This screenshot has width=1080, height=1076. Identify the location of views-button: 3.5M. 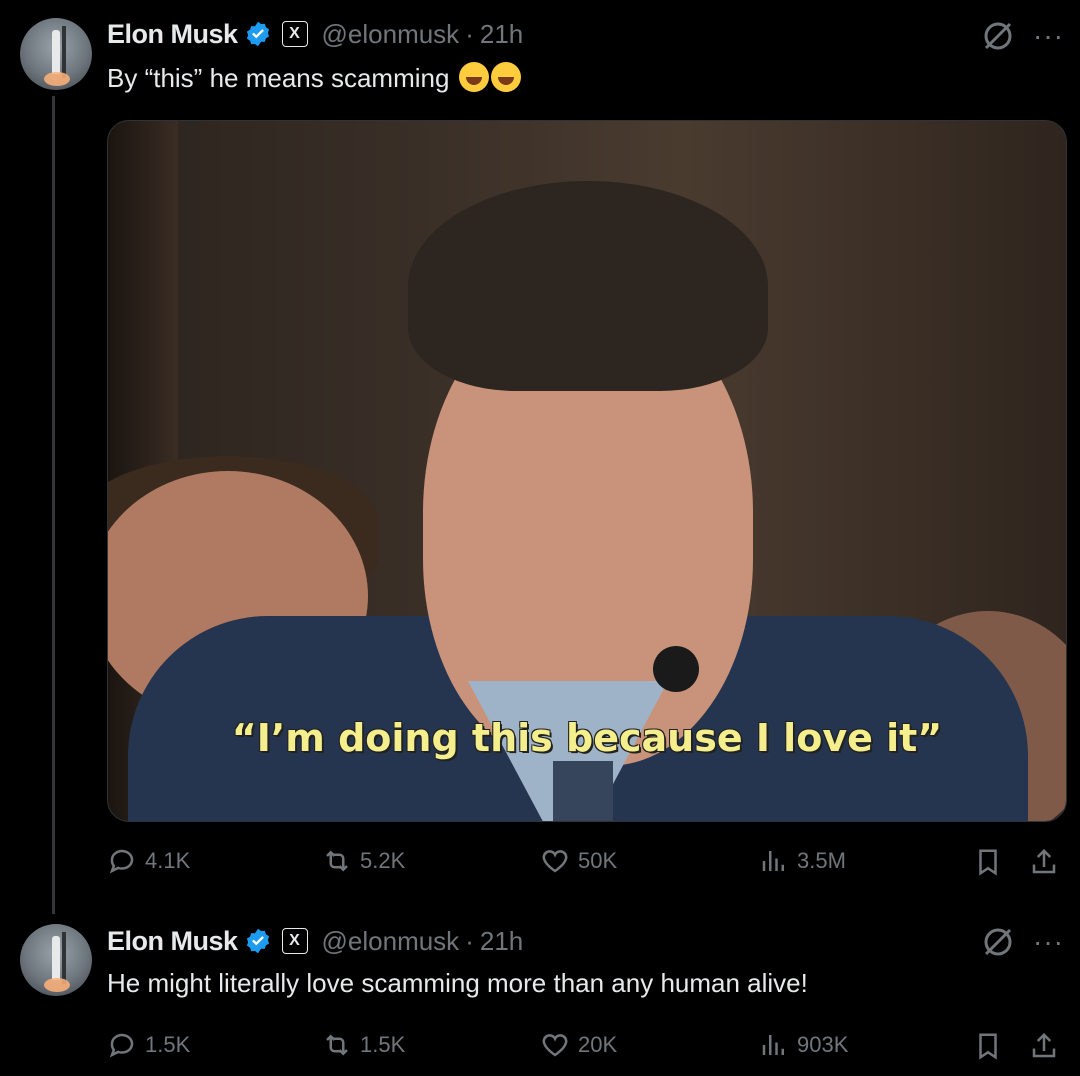
(802, 861).